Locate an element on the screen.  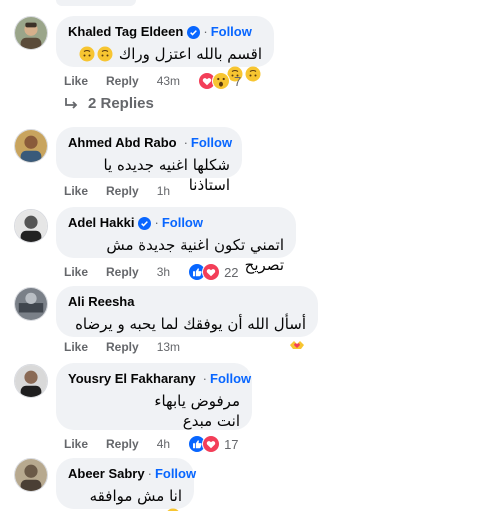
reaction-count: 22 is located at coordinates (231, 272).